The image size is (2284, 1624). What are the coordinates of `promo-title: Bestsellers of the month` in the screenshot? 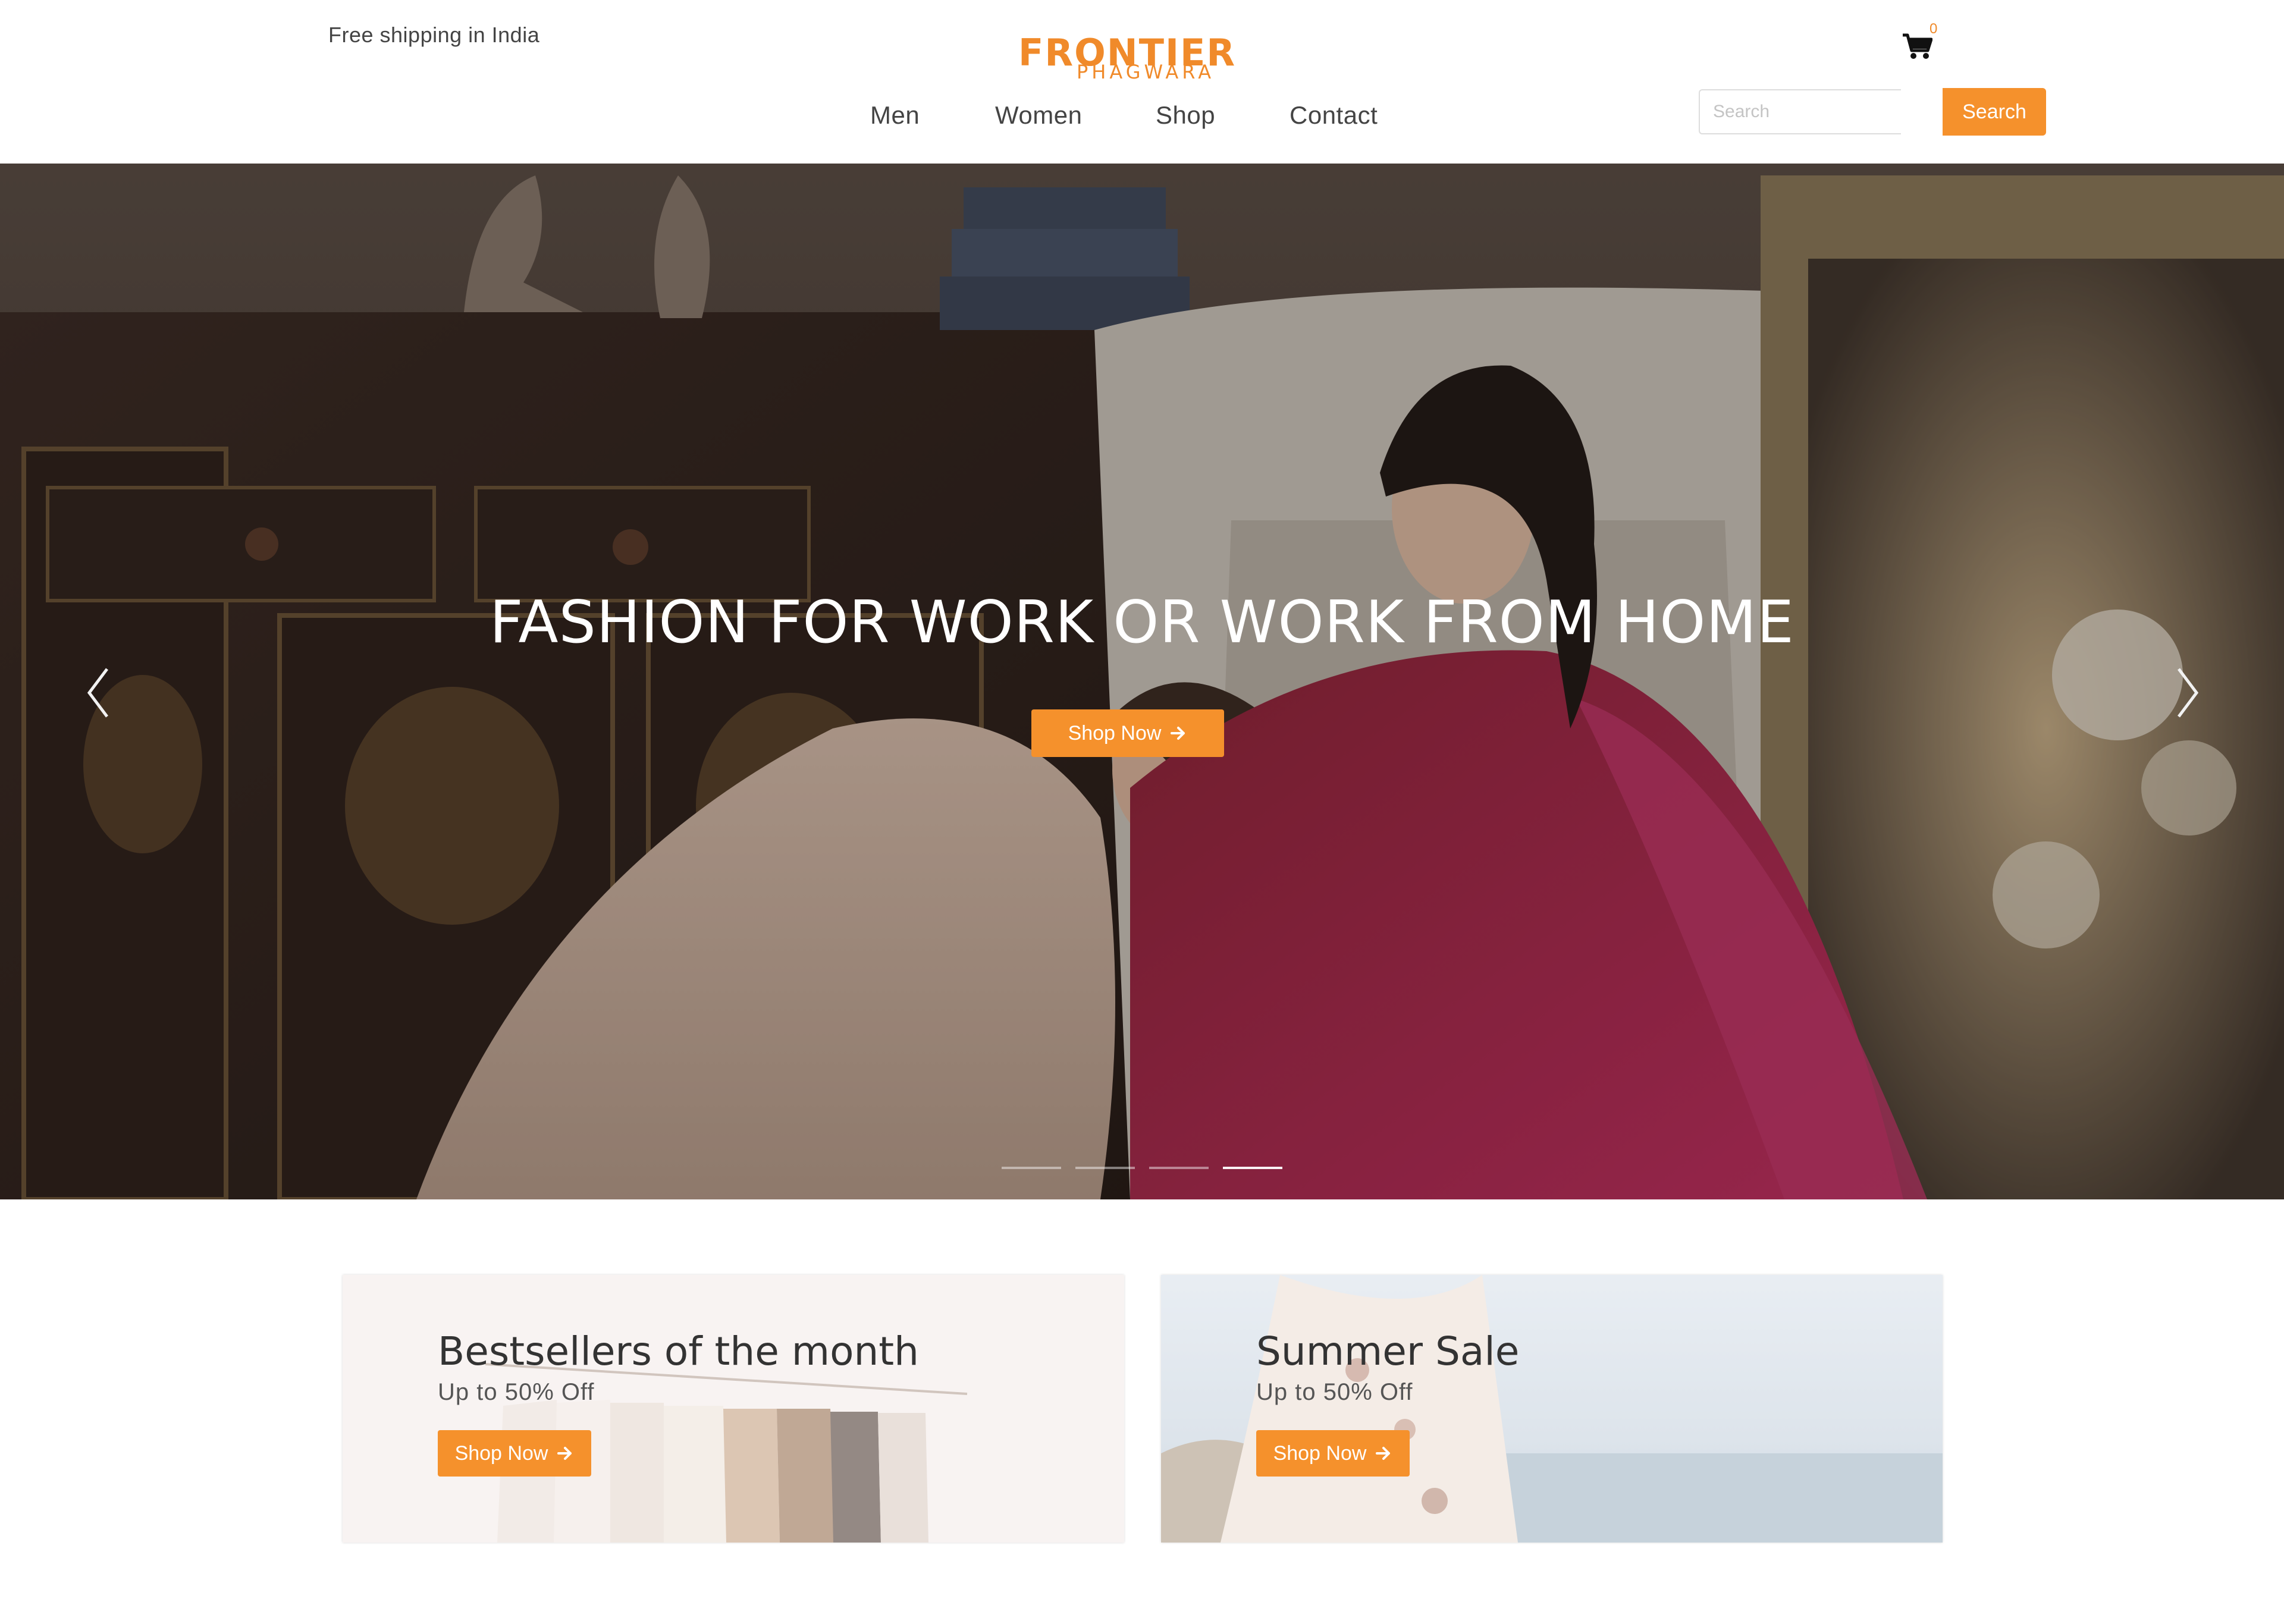 It's located at (679, 1351).